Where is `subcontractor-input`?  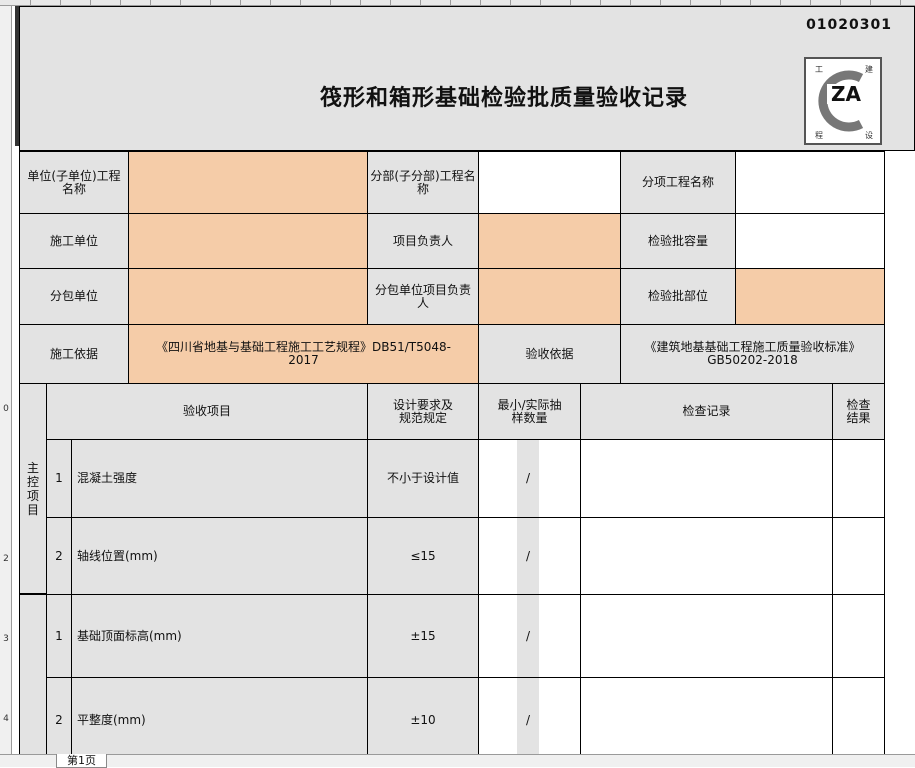
subcontractor-input is located at coordinates (248, 296).